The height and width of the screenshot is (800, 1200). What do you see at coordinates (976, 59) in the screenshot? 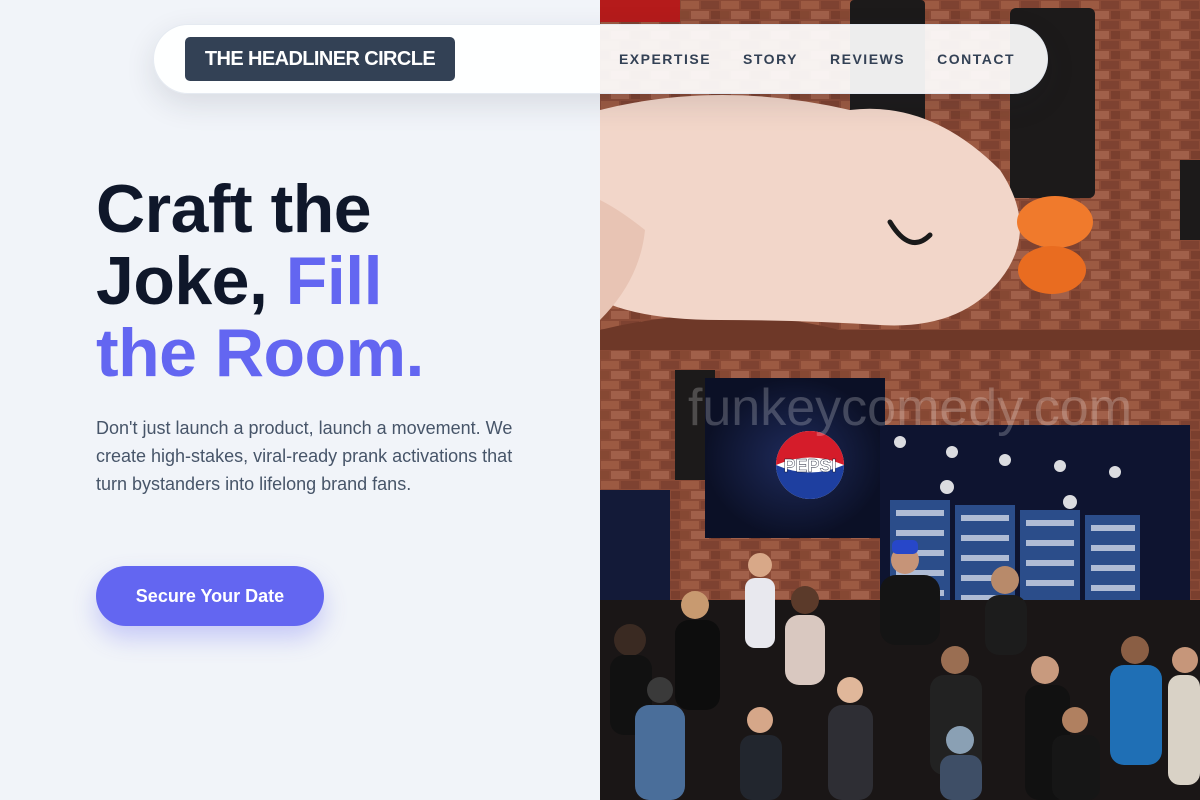
I see `nav-link-contact: CONTACT` at bounding box center [976, 59].